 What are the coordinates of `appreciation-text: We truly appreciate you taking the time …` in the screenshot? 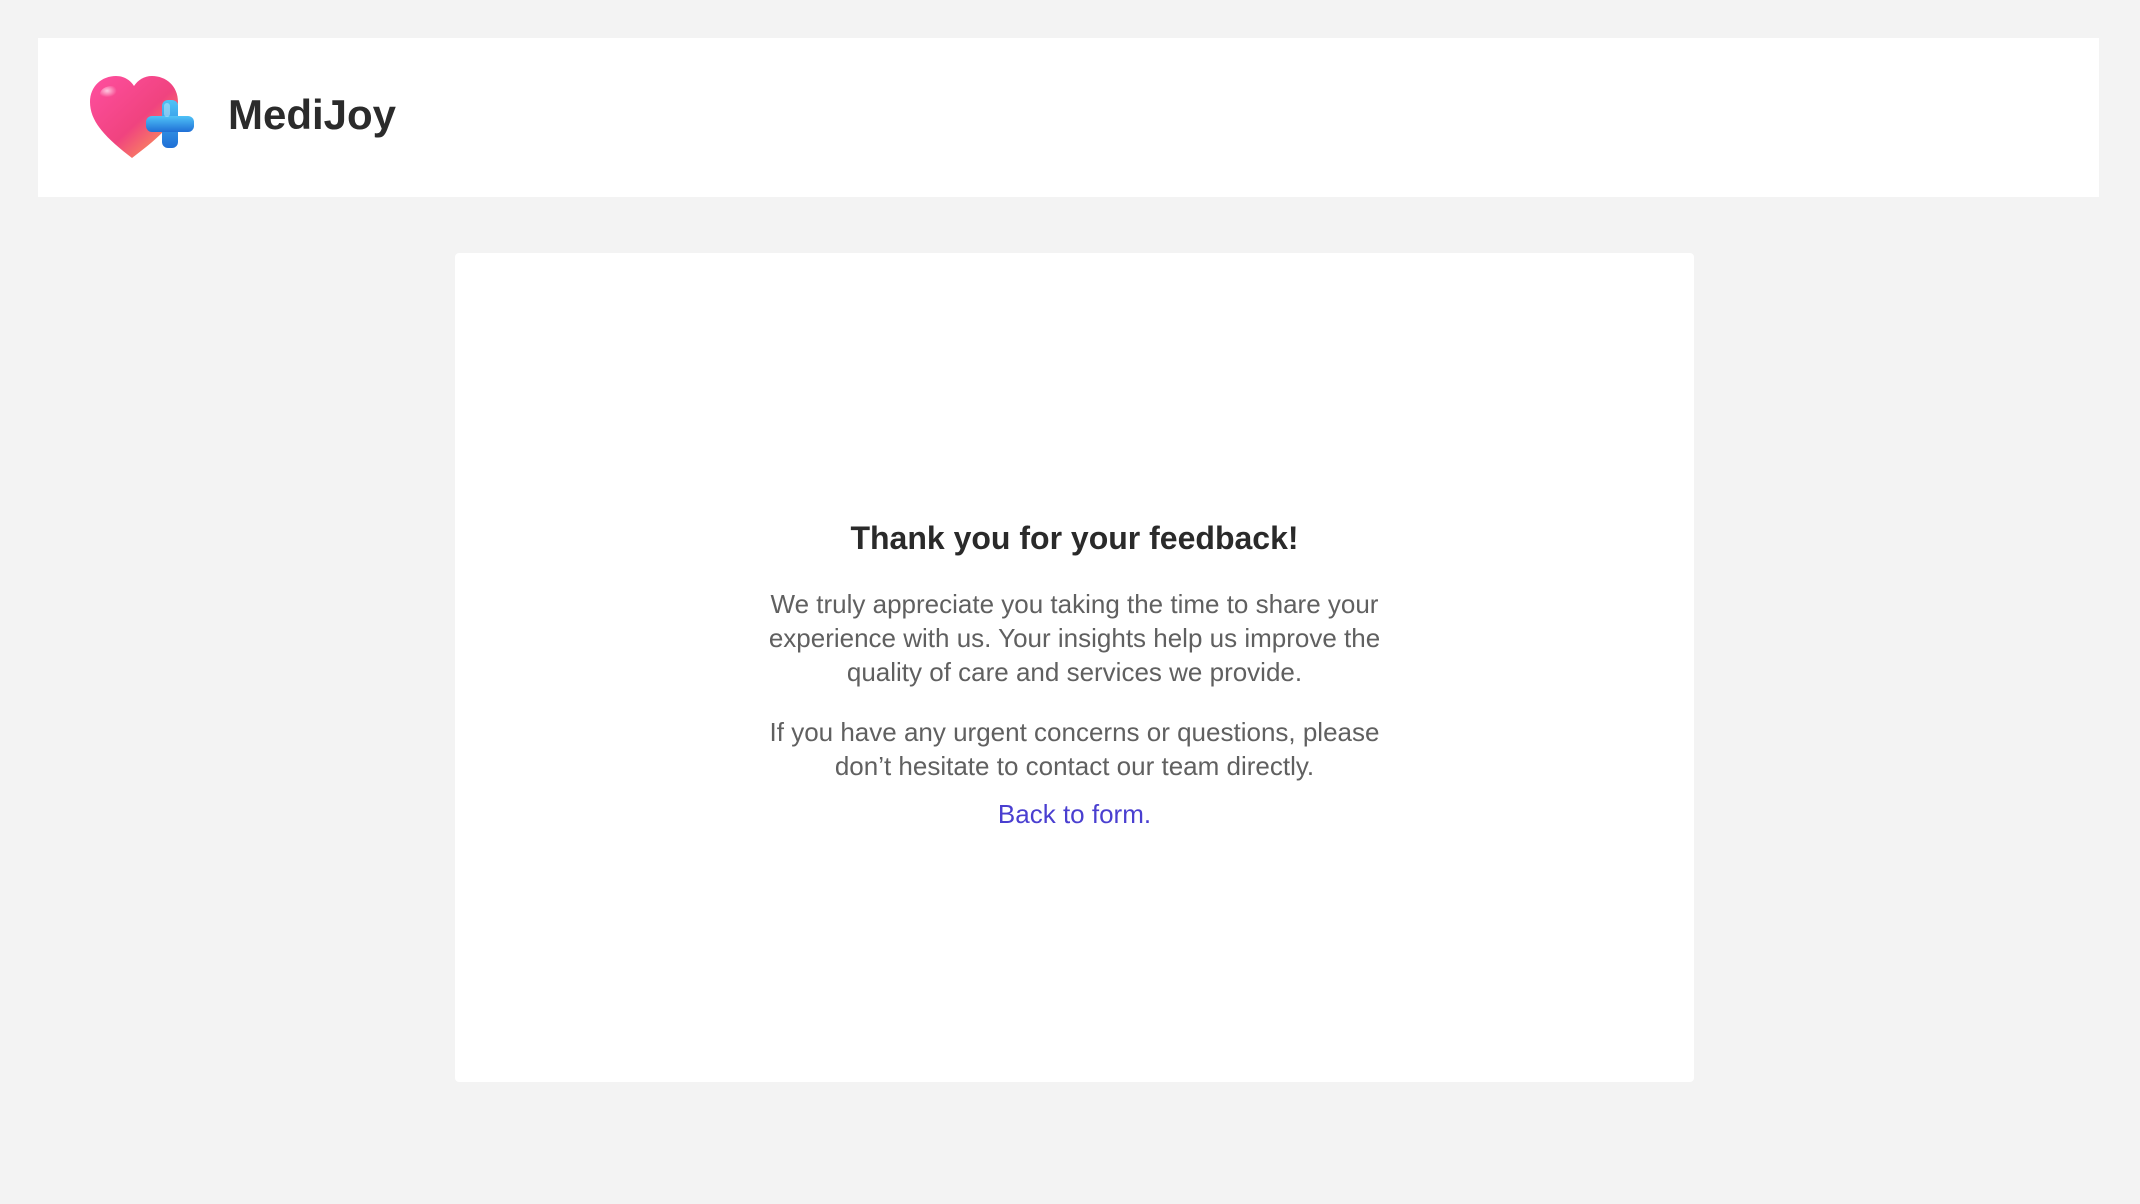 It's located at (1074, 638).